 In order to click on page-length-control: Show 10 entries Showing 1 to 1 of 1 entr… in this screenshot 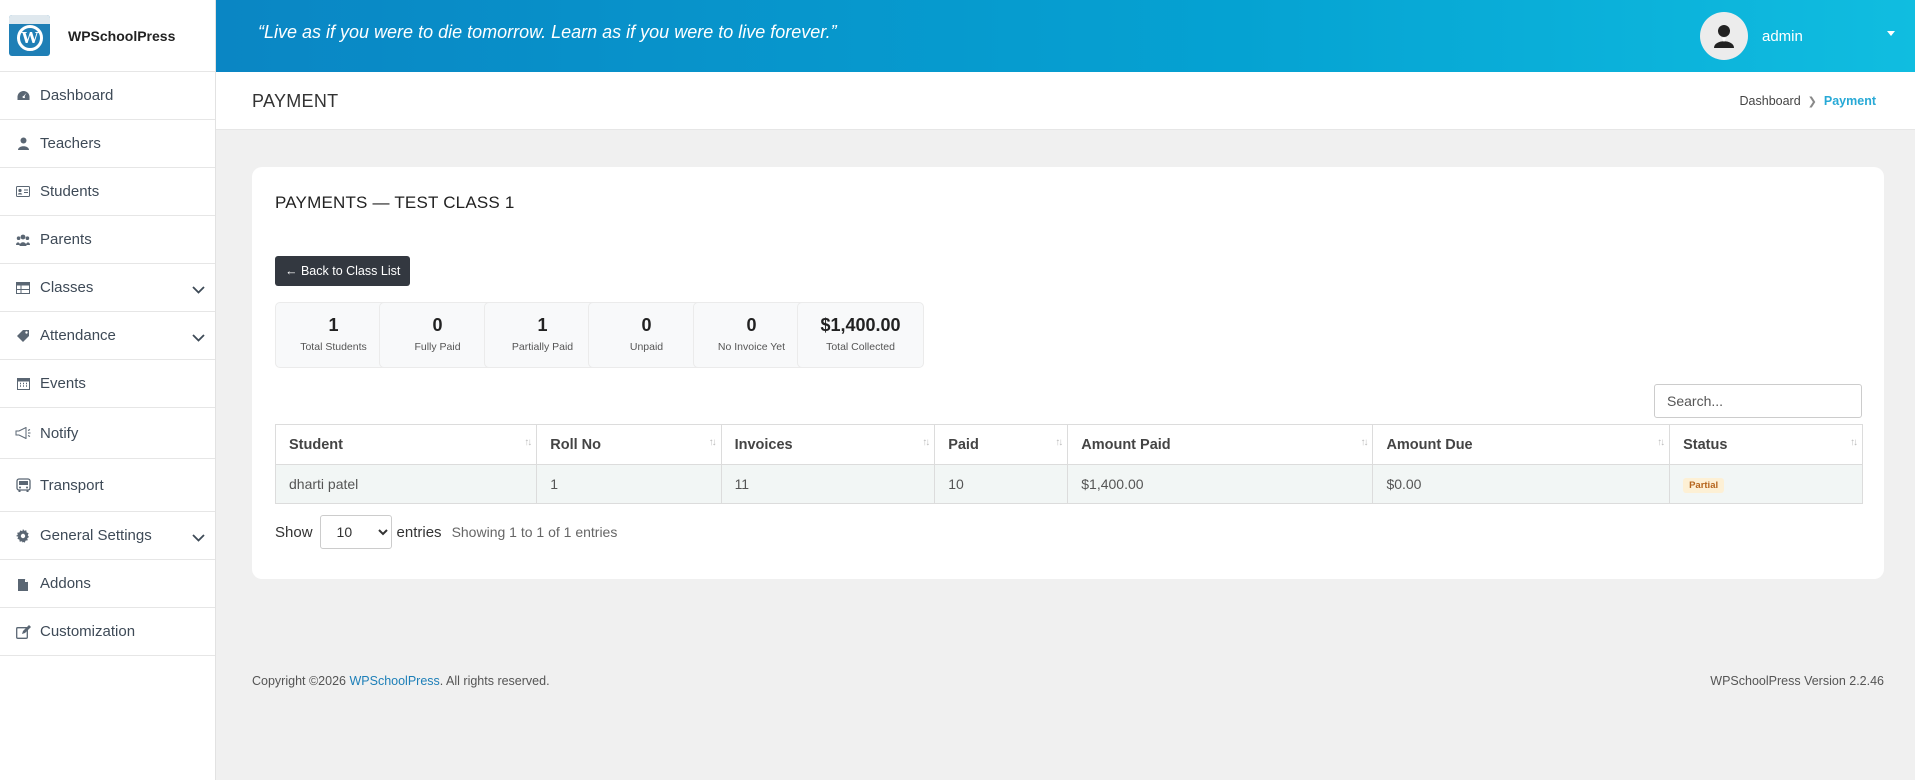, I will do `click(446, 532)`.